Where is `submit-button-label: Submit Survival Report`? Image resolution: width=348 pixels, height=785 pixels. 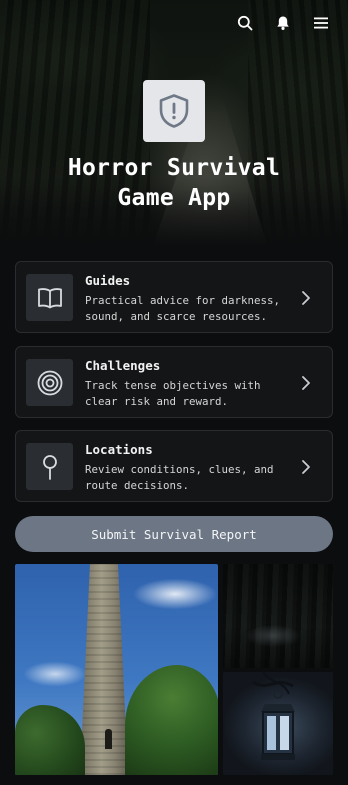 submit-button-label: Submit Survival Report is located at coordinates (174, 534).